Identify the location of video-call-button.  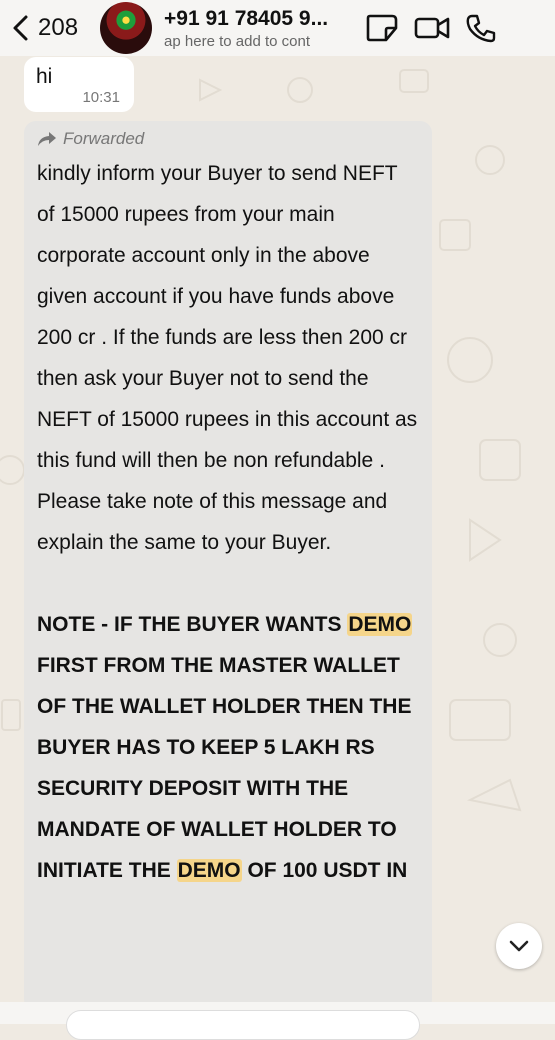
(432, 28).